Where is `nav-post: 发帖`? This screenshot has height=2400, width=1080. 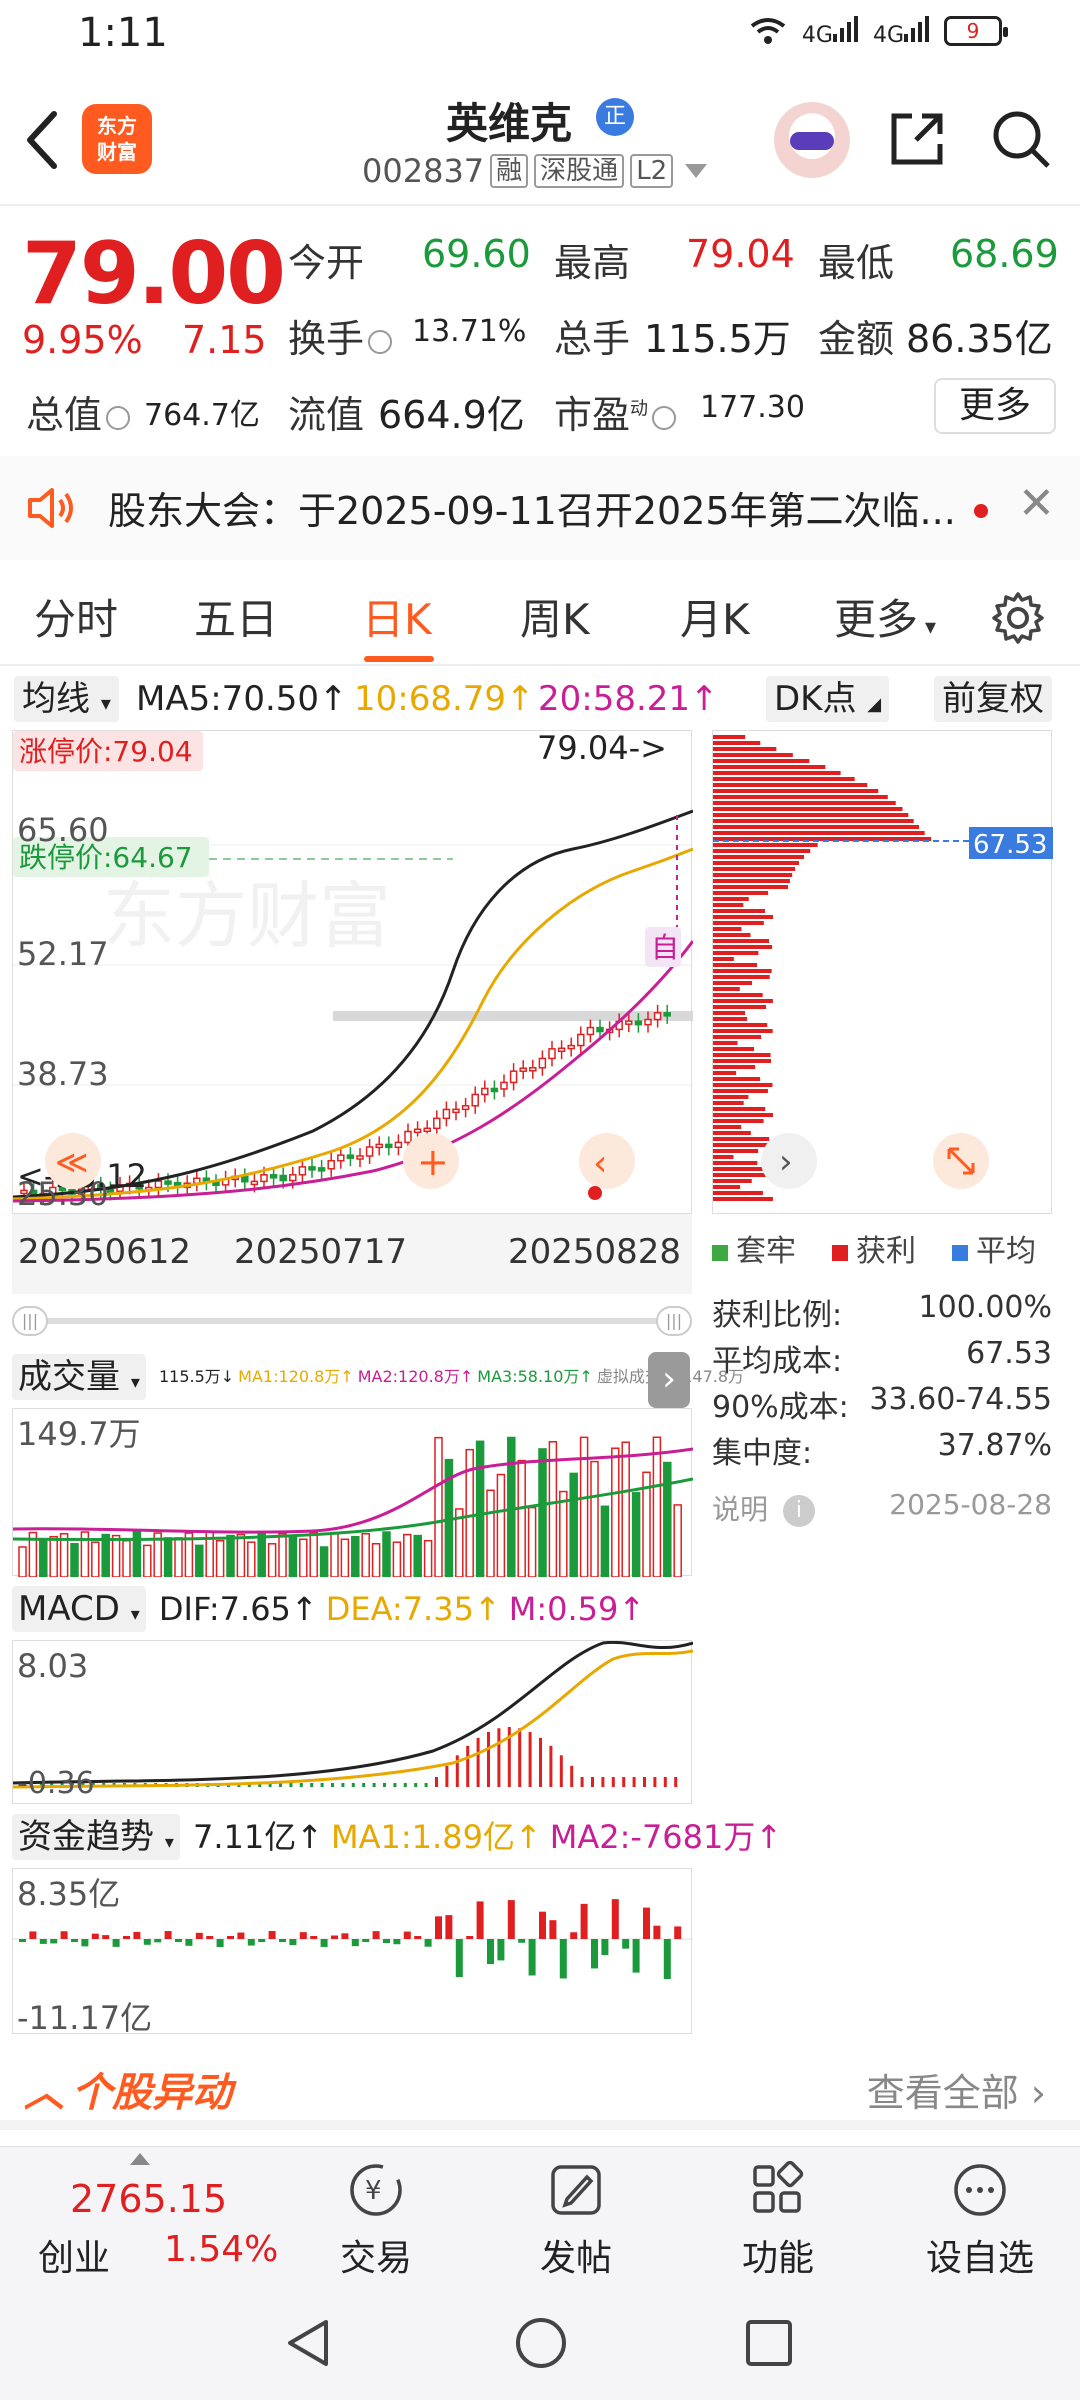 nav-post: 发帖 is located at coordinates (576, 2221).